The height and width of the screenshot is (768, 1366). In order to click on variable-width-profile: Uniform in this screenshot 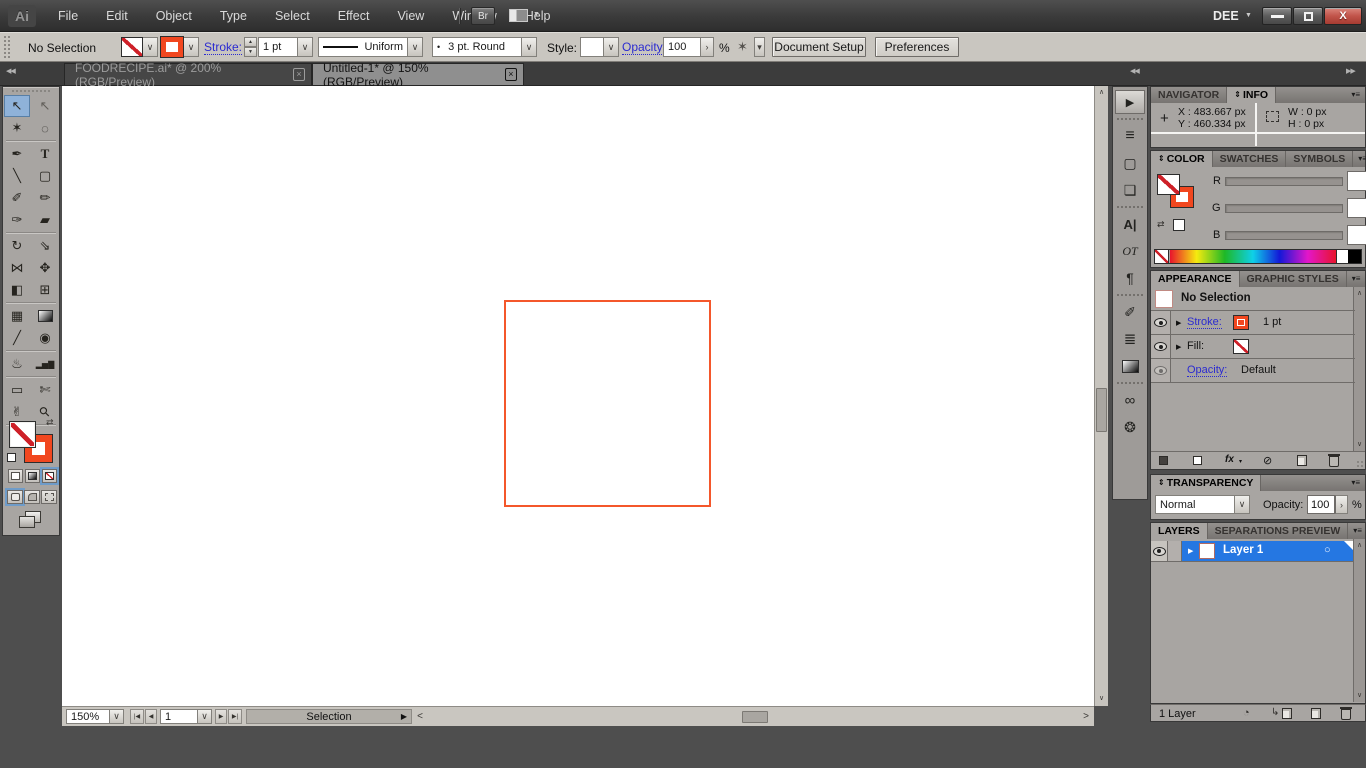, I will do `click(363, 47)`.